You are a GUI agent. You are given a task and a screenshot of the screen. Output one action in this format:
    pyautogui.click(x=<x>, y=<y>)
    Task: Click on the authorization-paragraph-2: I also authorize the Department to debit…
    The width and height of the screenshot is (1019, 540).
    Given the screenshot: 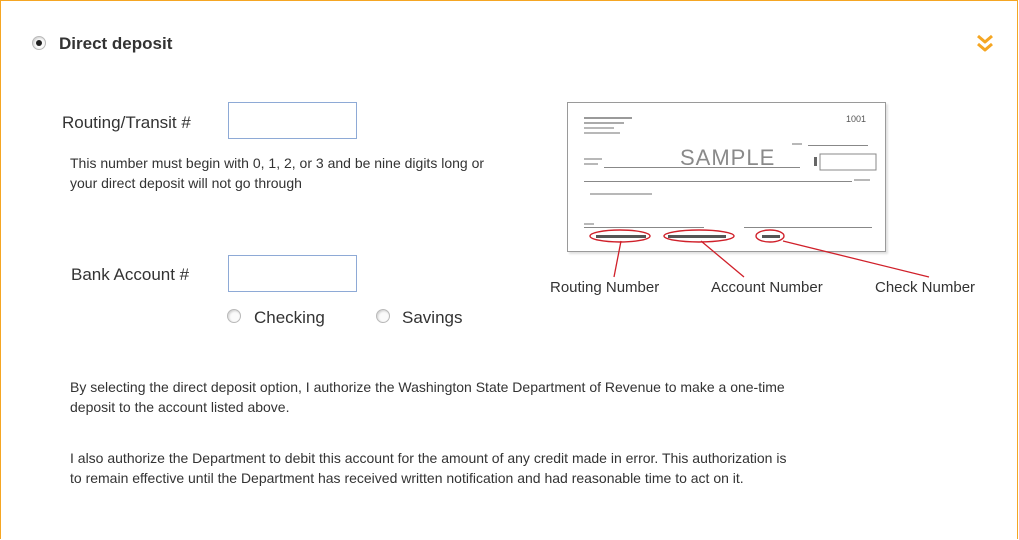 What is the action you would take?
    pyautogui.click(x=428, y=468)
    